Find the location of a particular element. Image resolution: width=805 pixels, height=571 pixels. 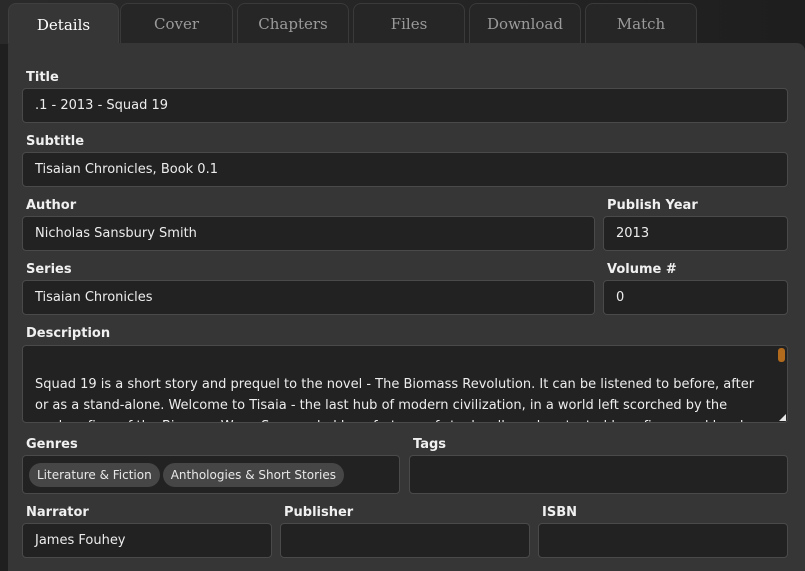

series-label: Series is located at coordinates (49, 269).